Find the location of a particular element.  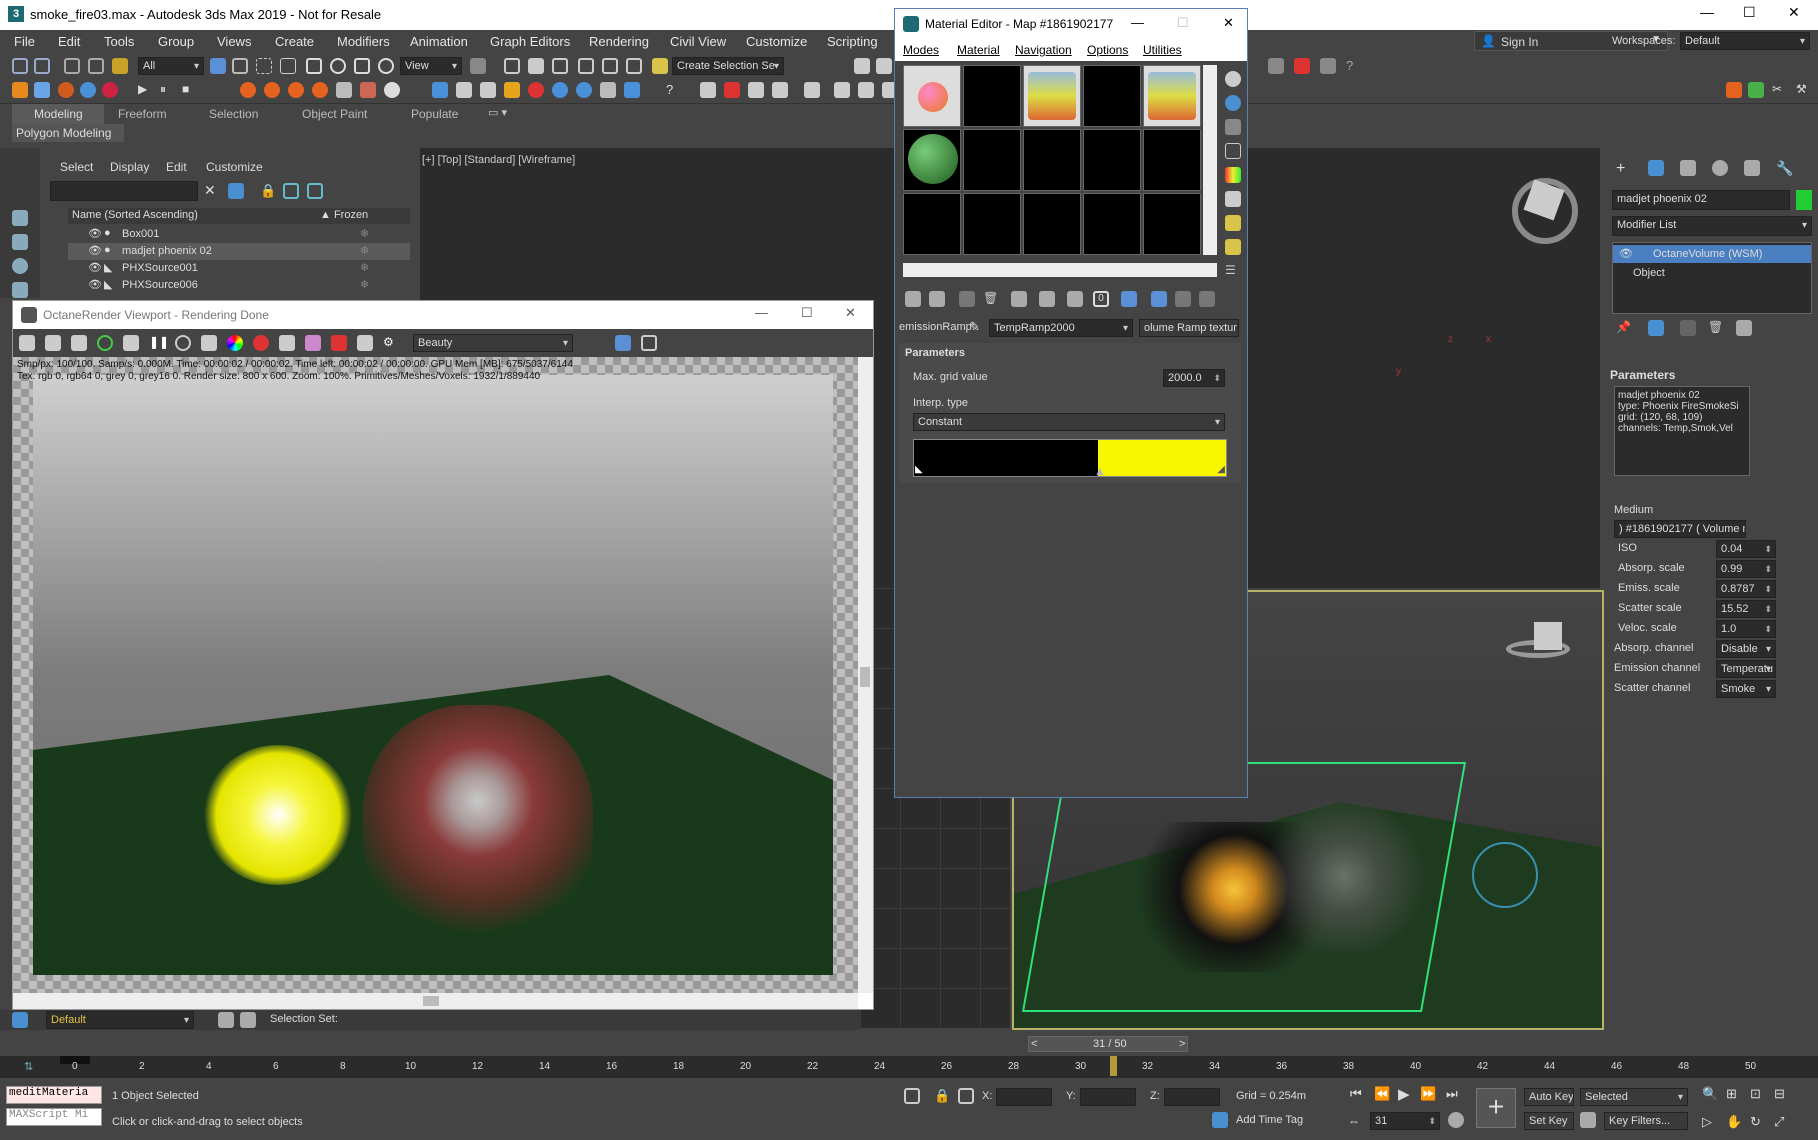

maxscript-listener-pink: meditMateria is located at coordinates (54, 1095).